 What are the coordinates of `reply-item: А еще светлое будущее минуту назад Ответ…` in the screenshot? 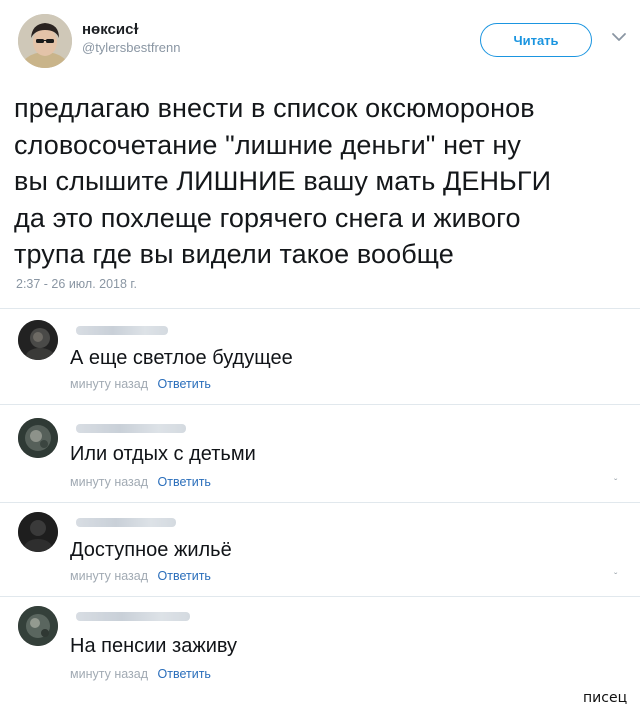 It's located at (320, 358).